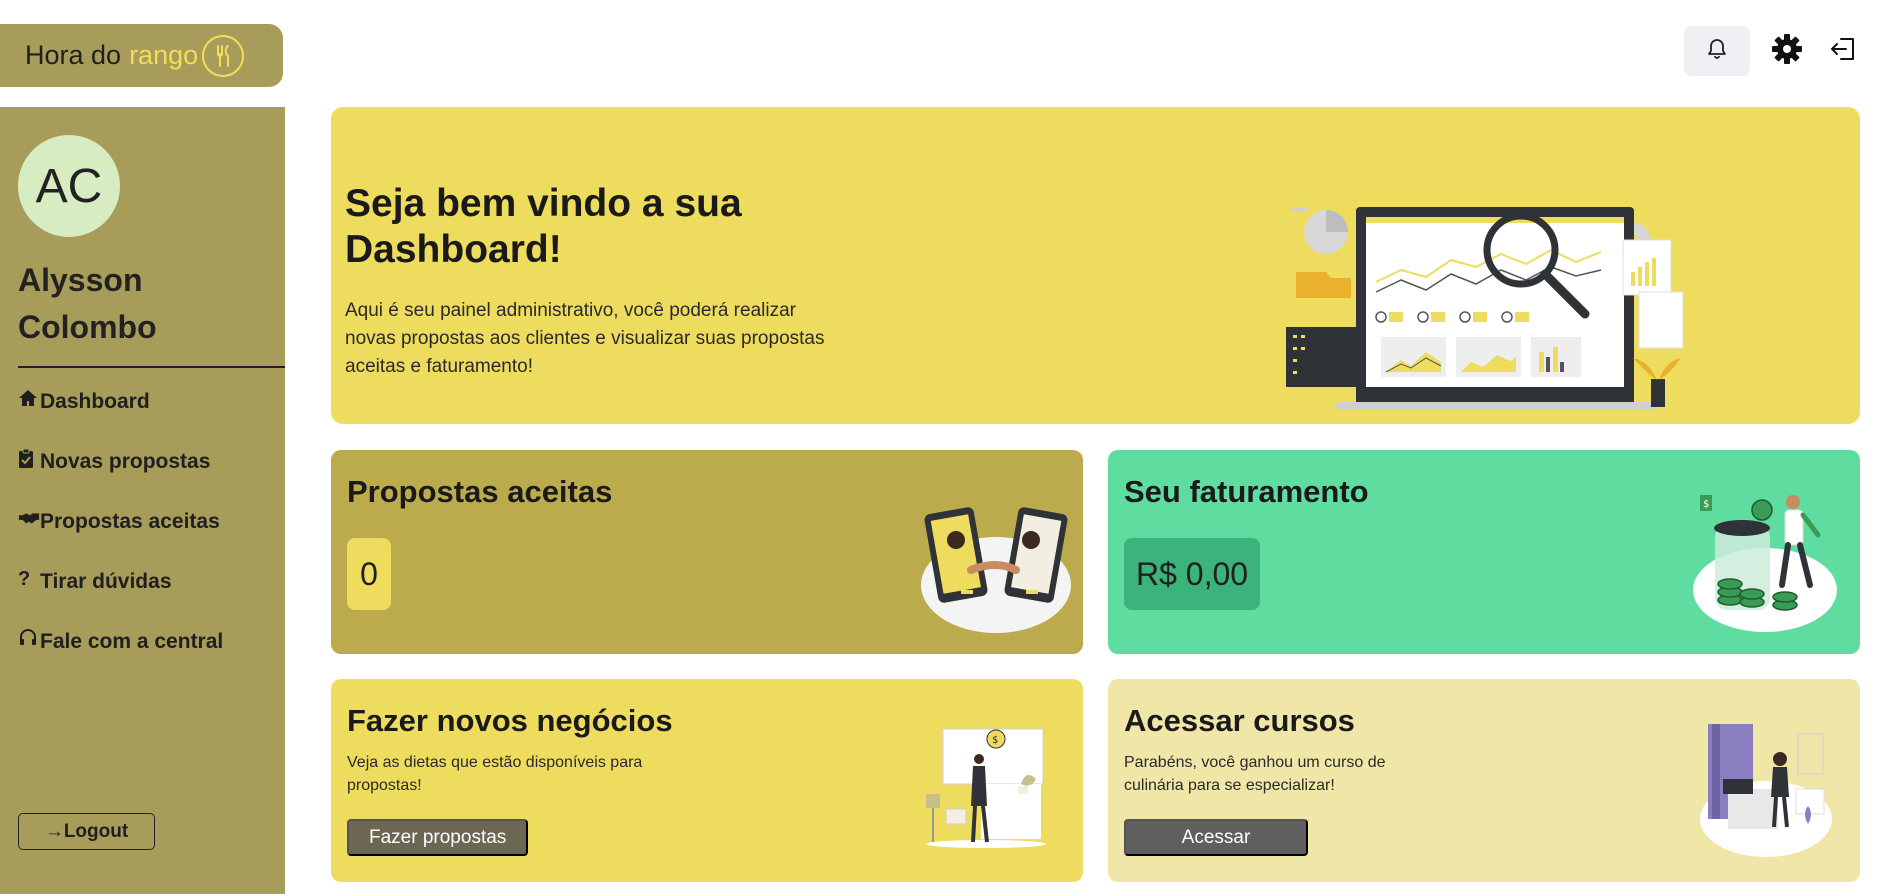 Image resolution: width=1890 pixels, height=894 pixels. Describe the element at coordinates (125, 461) in the screenshot. I see `sidebar-item-label: Novas propostas` at that location.